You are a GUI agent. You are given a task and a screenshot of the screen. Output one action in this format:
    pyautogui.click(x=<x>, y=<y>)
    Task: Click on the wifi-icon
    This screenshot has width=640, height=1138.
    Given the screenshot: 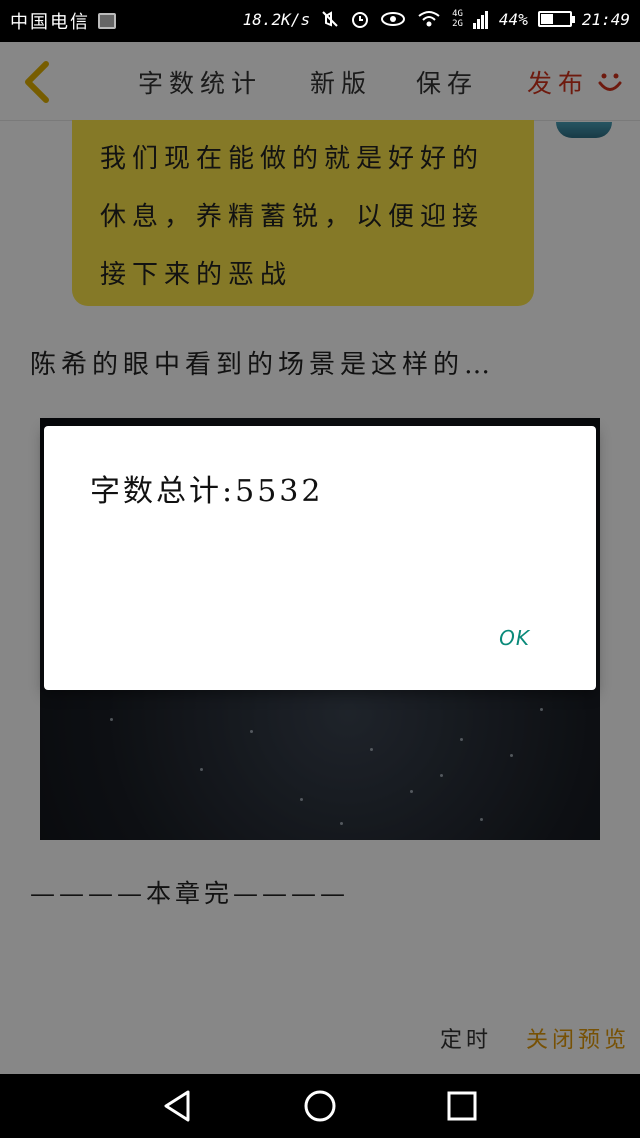 What is the action you would take?
    pyautogui.click(x=429, y=19)
    